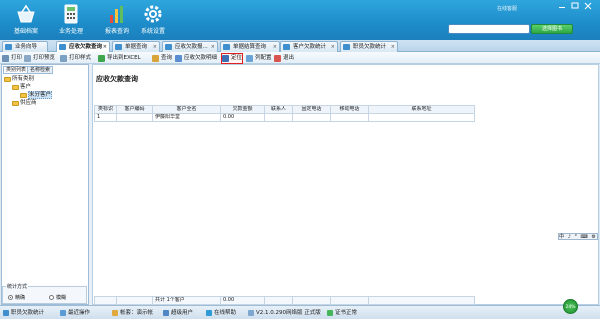 The width and height of the screenshot is (600, 319). Describe the element at coordinates (12, 58) in the screenshot. I see `print-button: 打印` at that location.